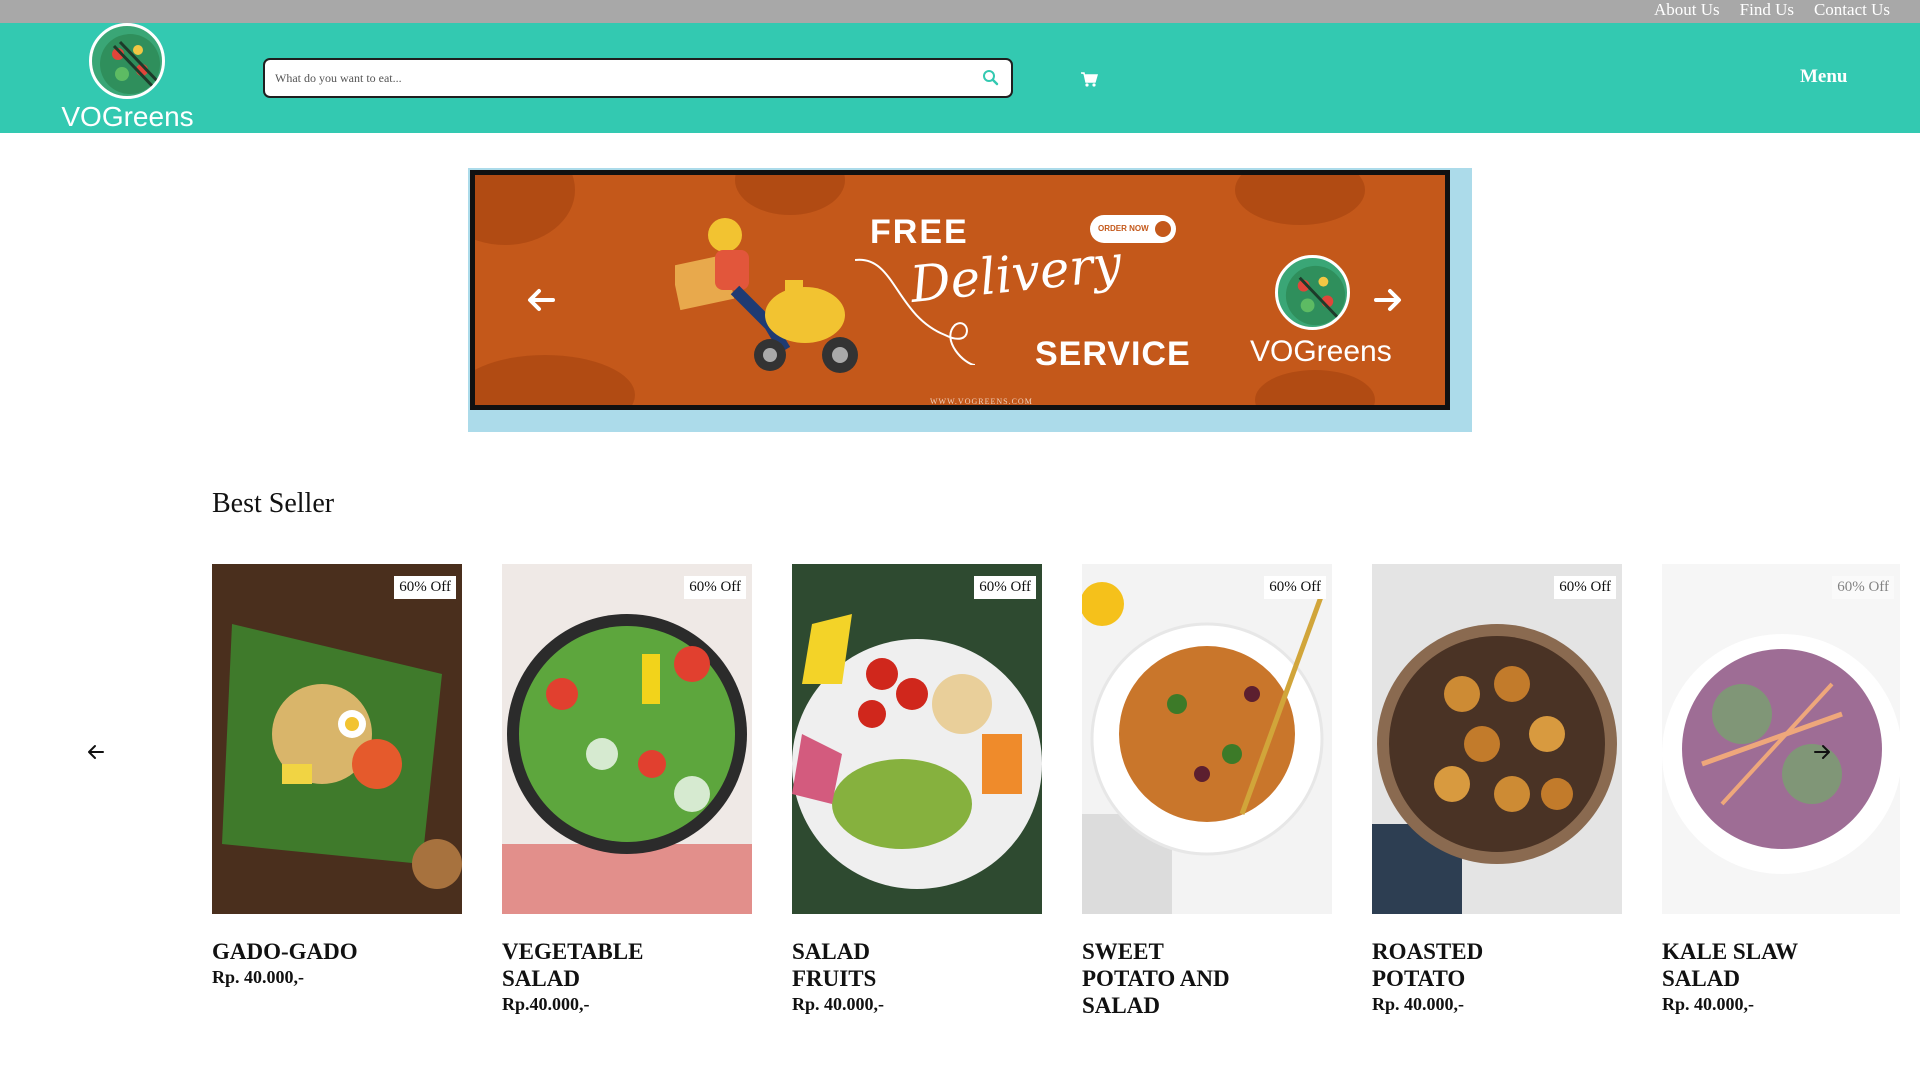  I want to click on main-header: VOGreens Menu, so click(960, 78).